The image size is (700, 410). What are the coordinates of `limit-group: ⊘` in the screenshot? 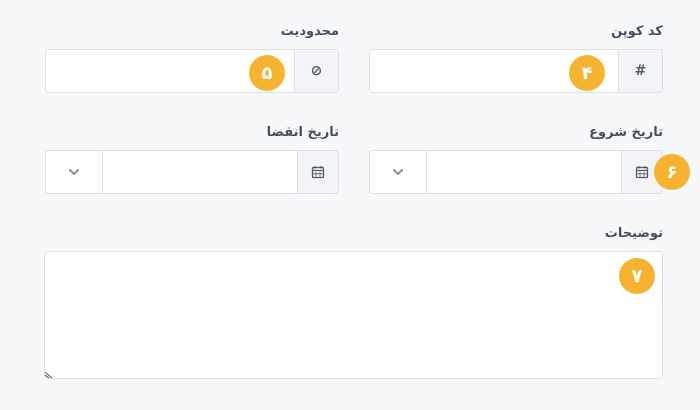 It's located at (192, 71).